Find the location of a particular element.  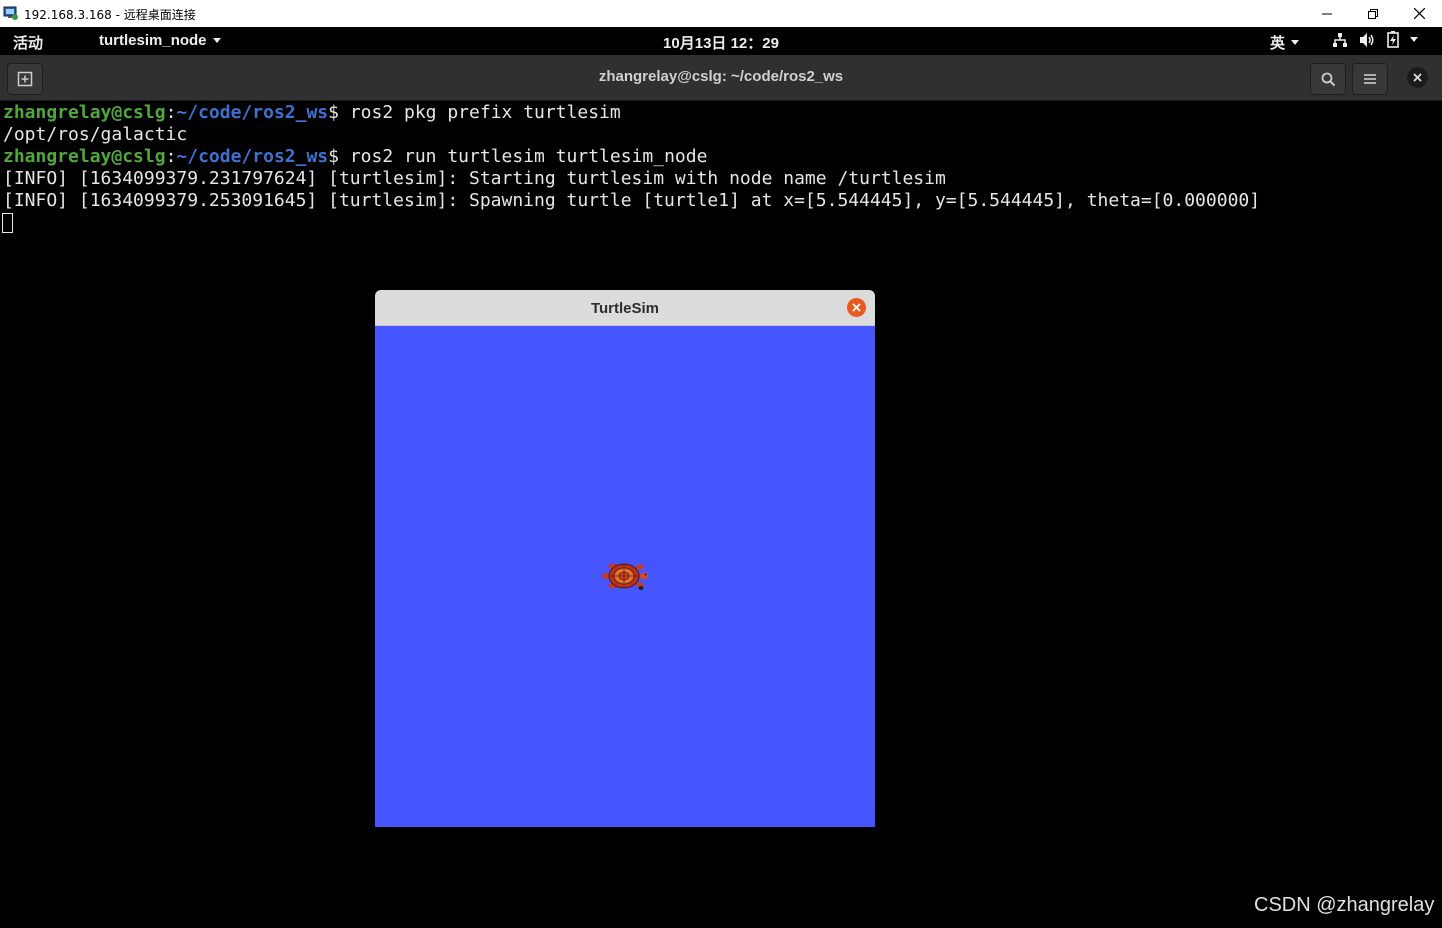

minimize-icon is located at coordinates (1327, 13).